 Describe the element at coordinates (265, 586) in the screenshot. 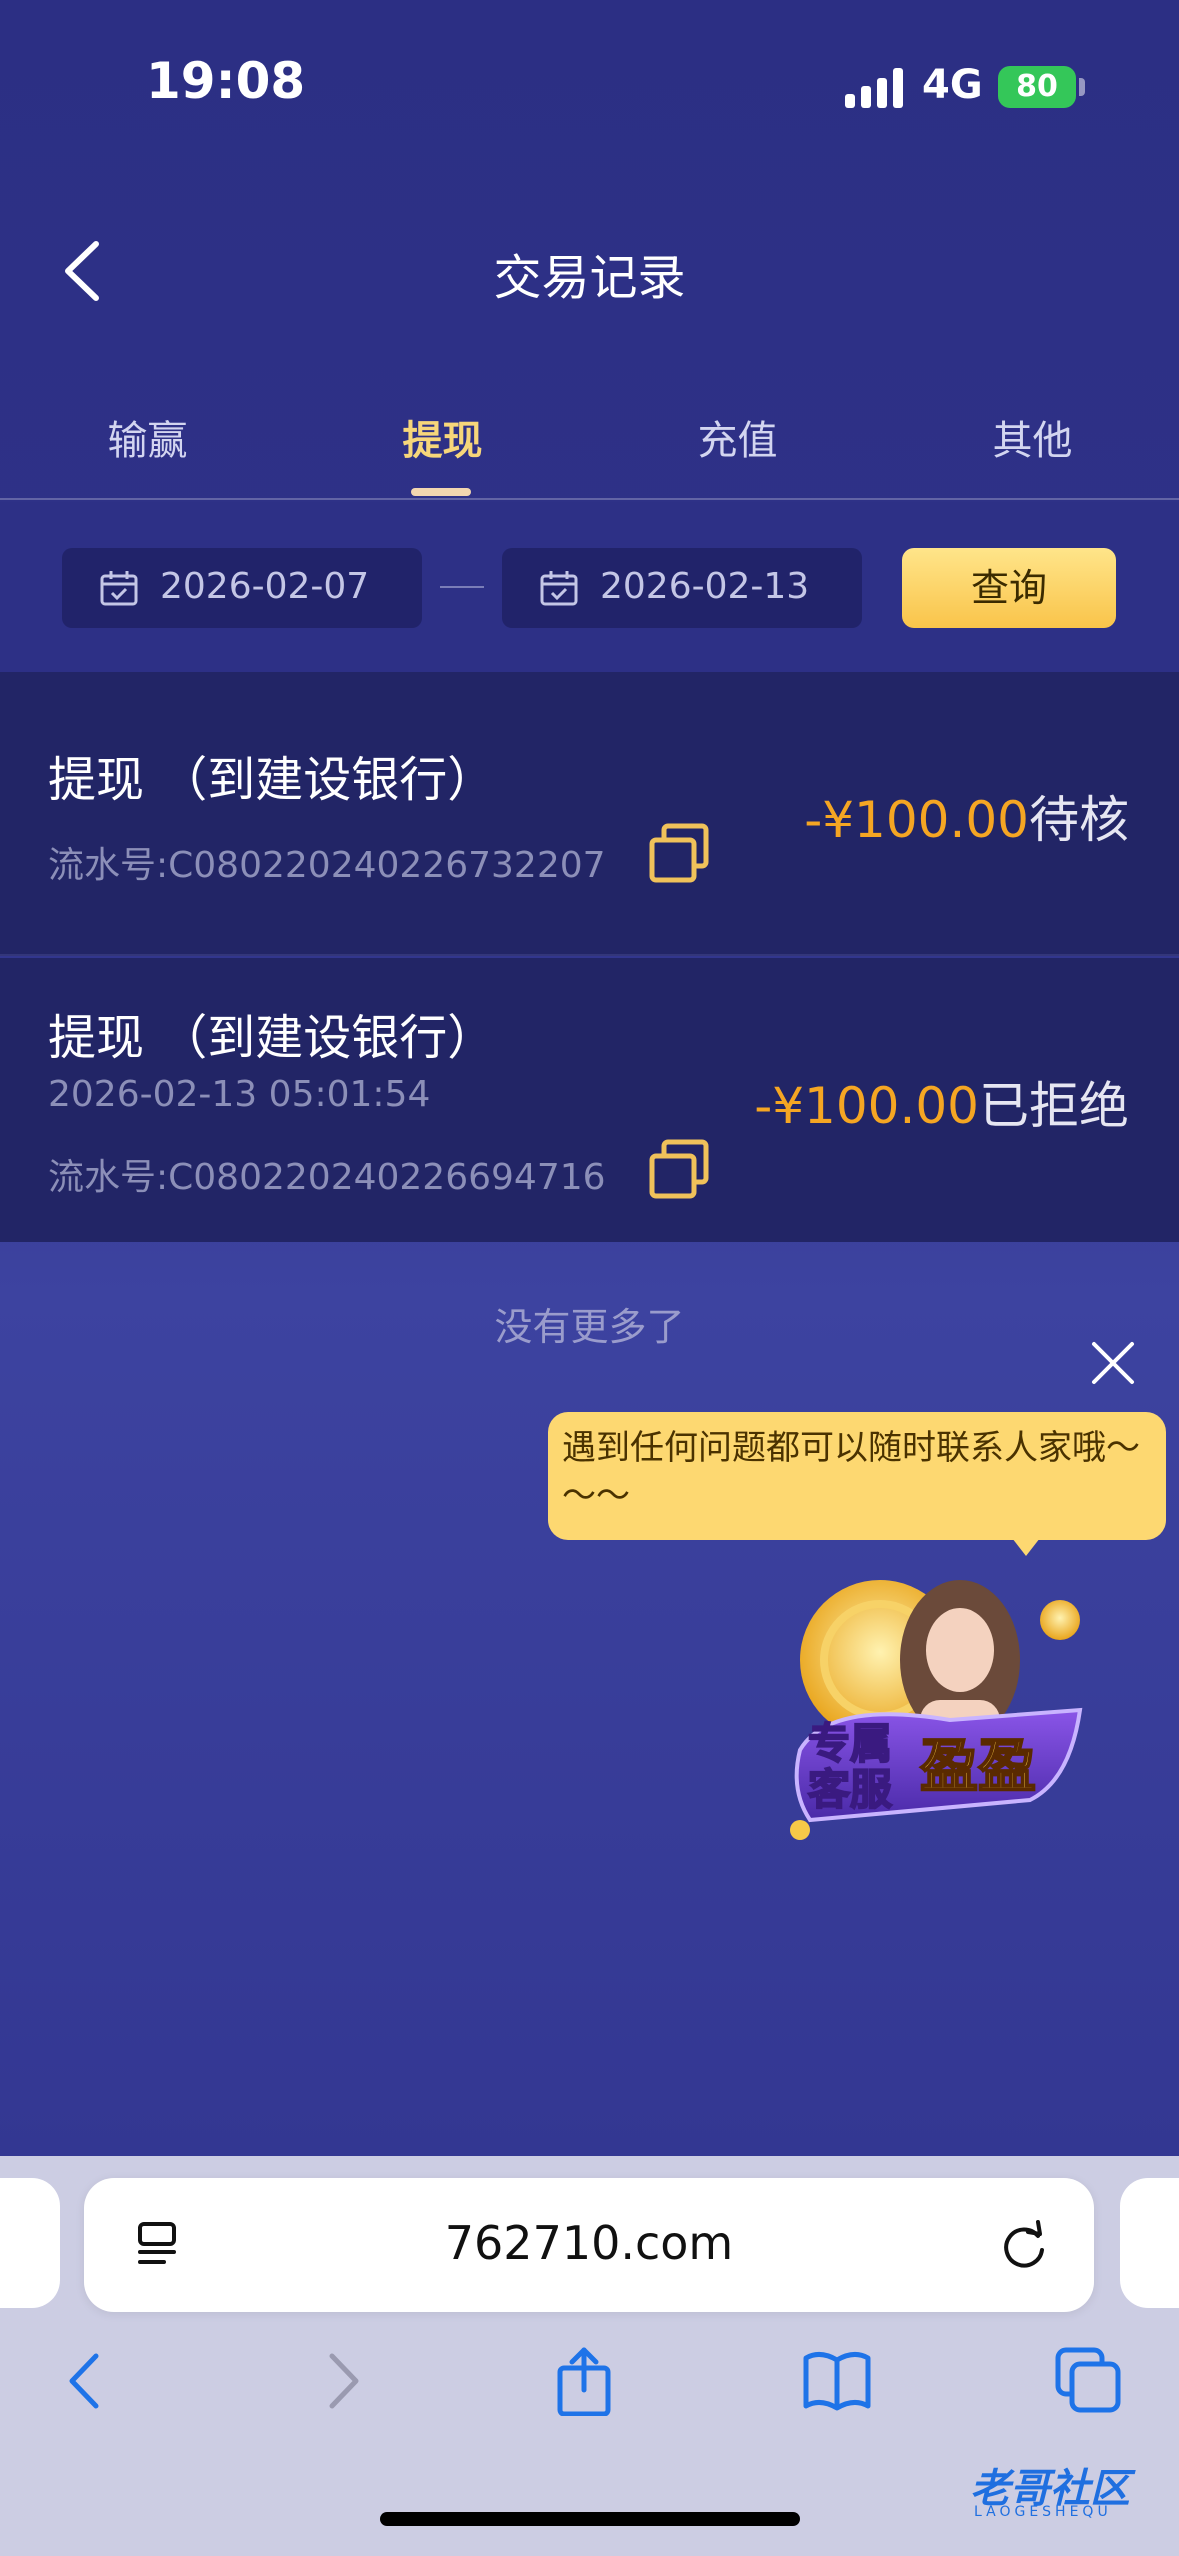

I see `start-date-value: 2026-02-07` at that location.